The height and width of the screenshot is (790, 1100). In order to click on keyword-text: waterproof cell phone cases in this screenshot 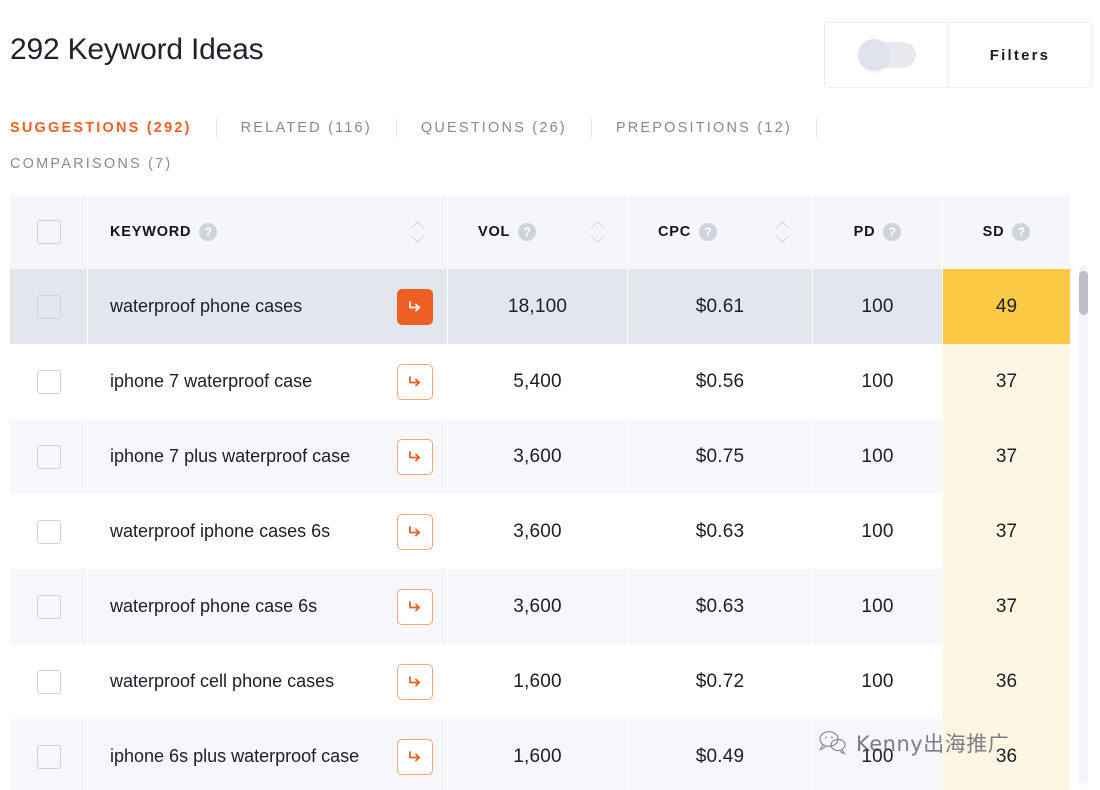, I will do `click(222, 681)`.